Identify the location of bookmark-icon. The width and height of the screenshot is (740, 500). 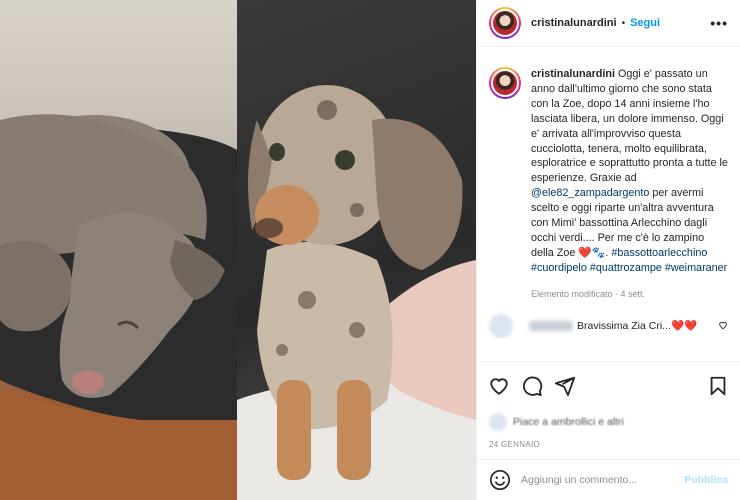
(718, 386).